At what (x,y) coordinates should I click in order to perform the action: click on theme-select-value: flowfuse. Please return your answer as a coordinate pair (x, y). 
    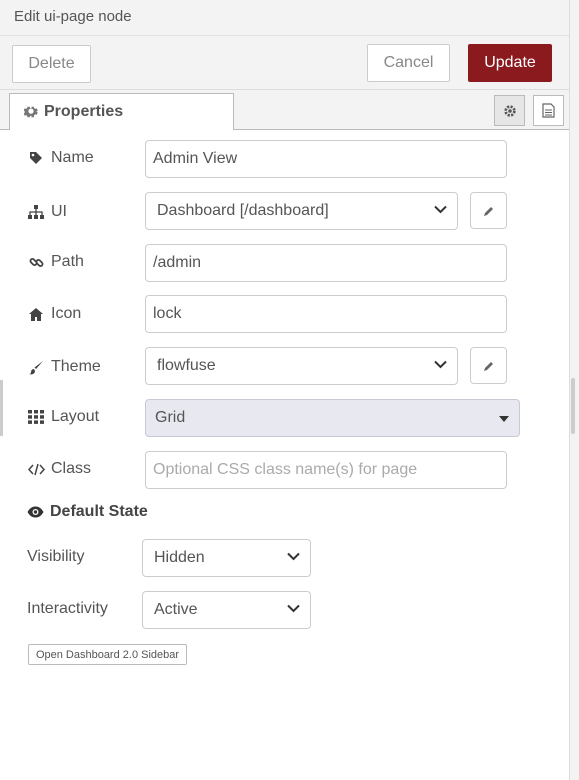
    Looking at the image, I should click on (186, 365).